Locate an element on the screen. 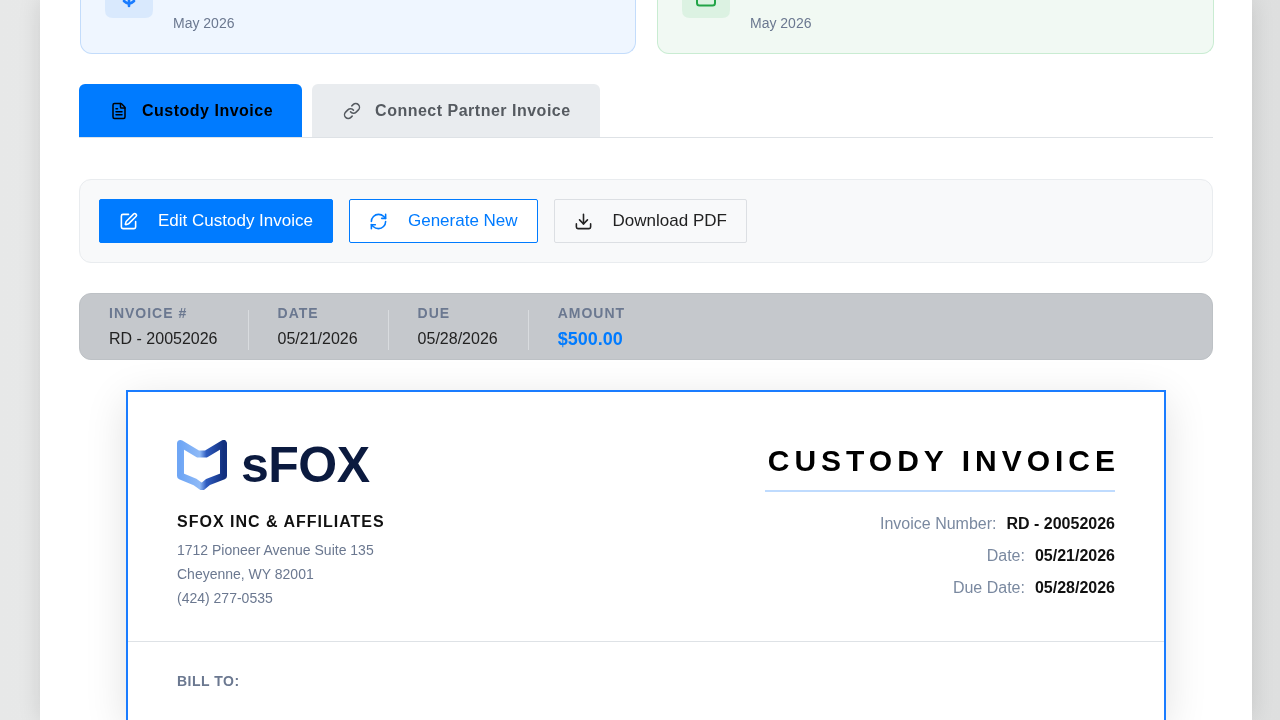  address-line: (424) 277-0535 is located at coordinates (225, 598).